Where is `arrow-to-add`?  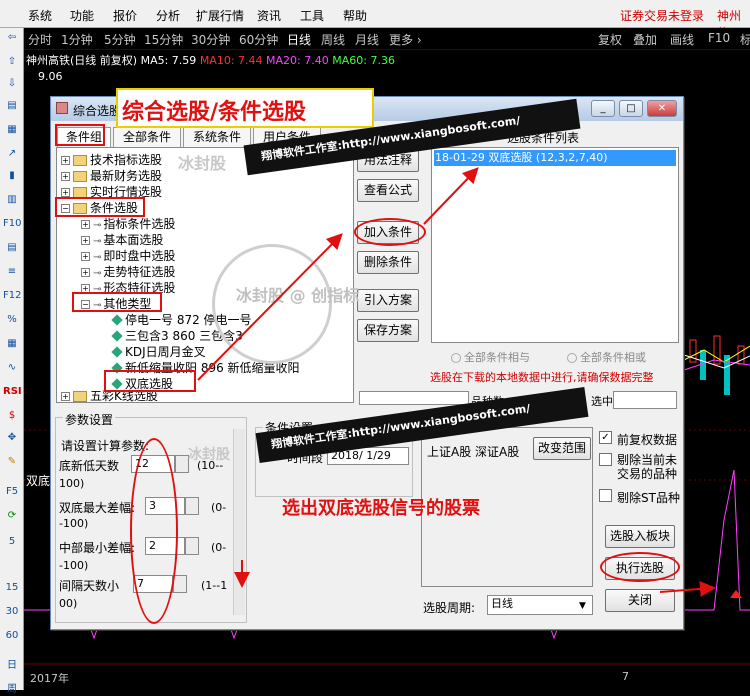
arrow-to-add is located at coordinates (270, 307).